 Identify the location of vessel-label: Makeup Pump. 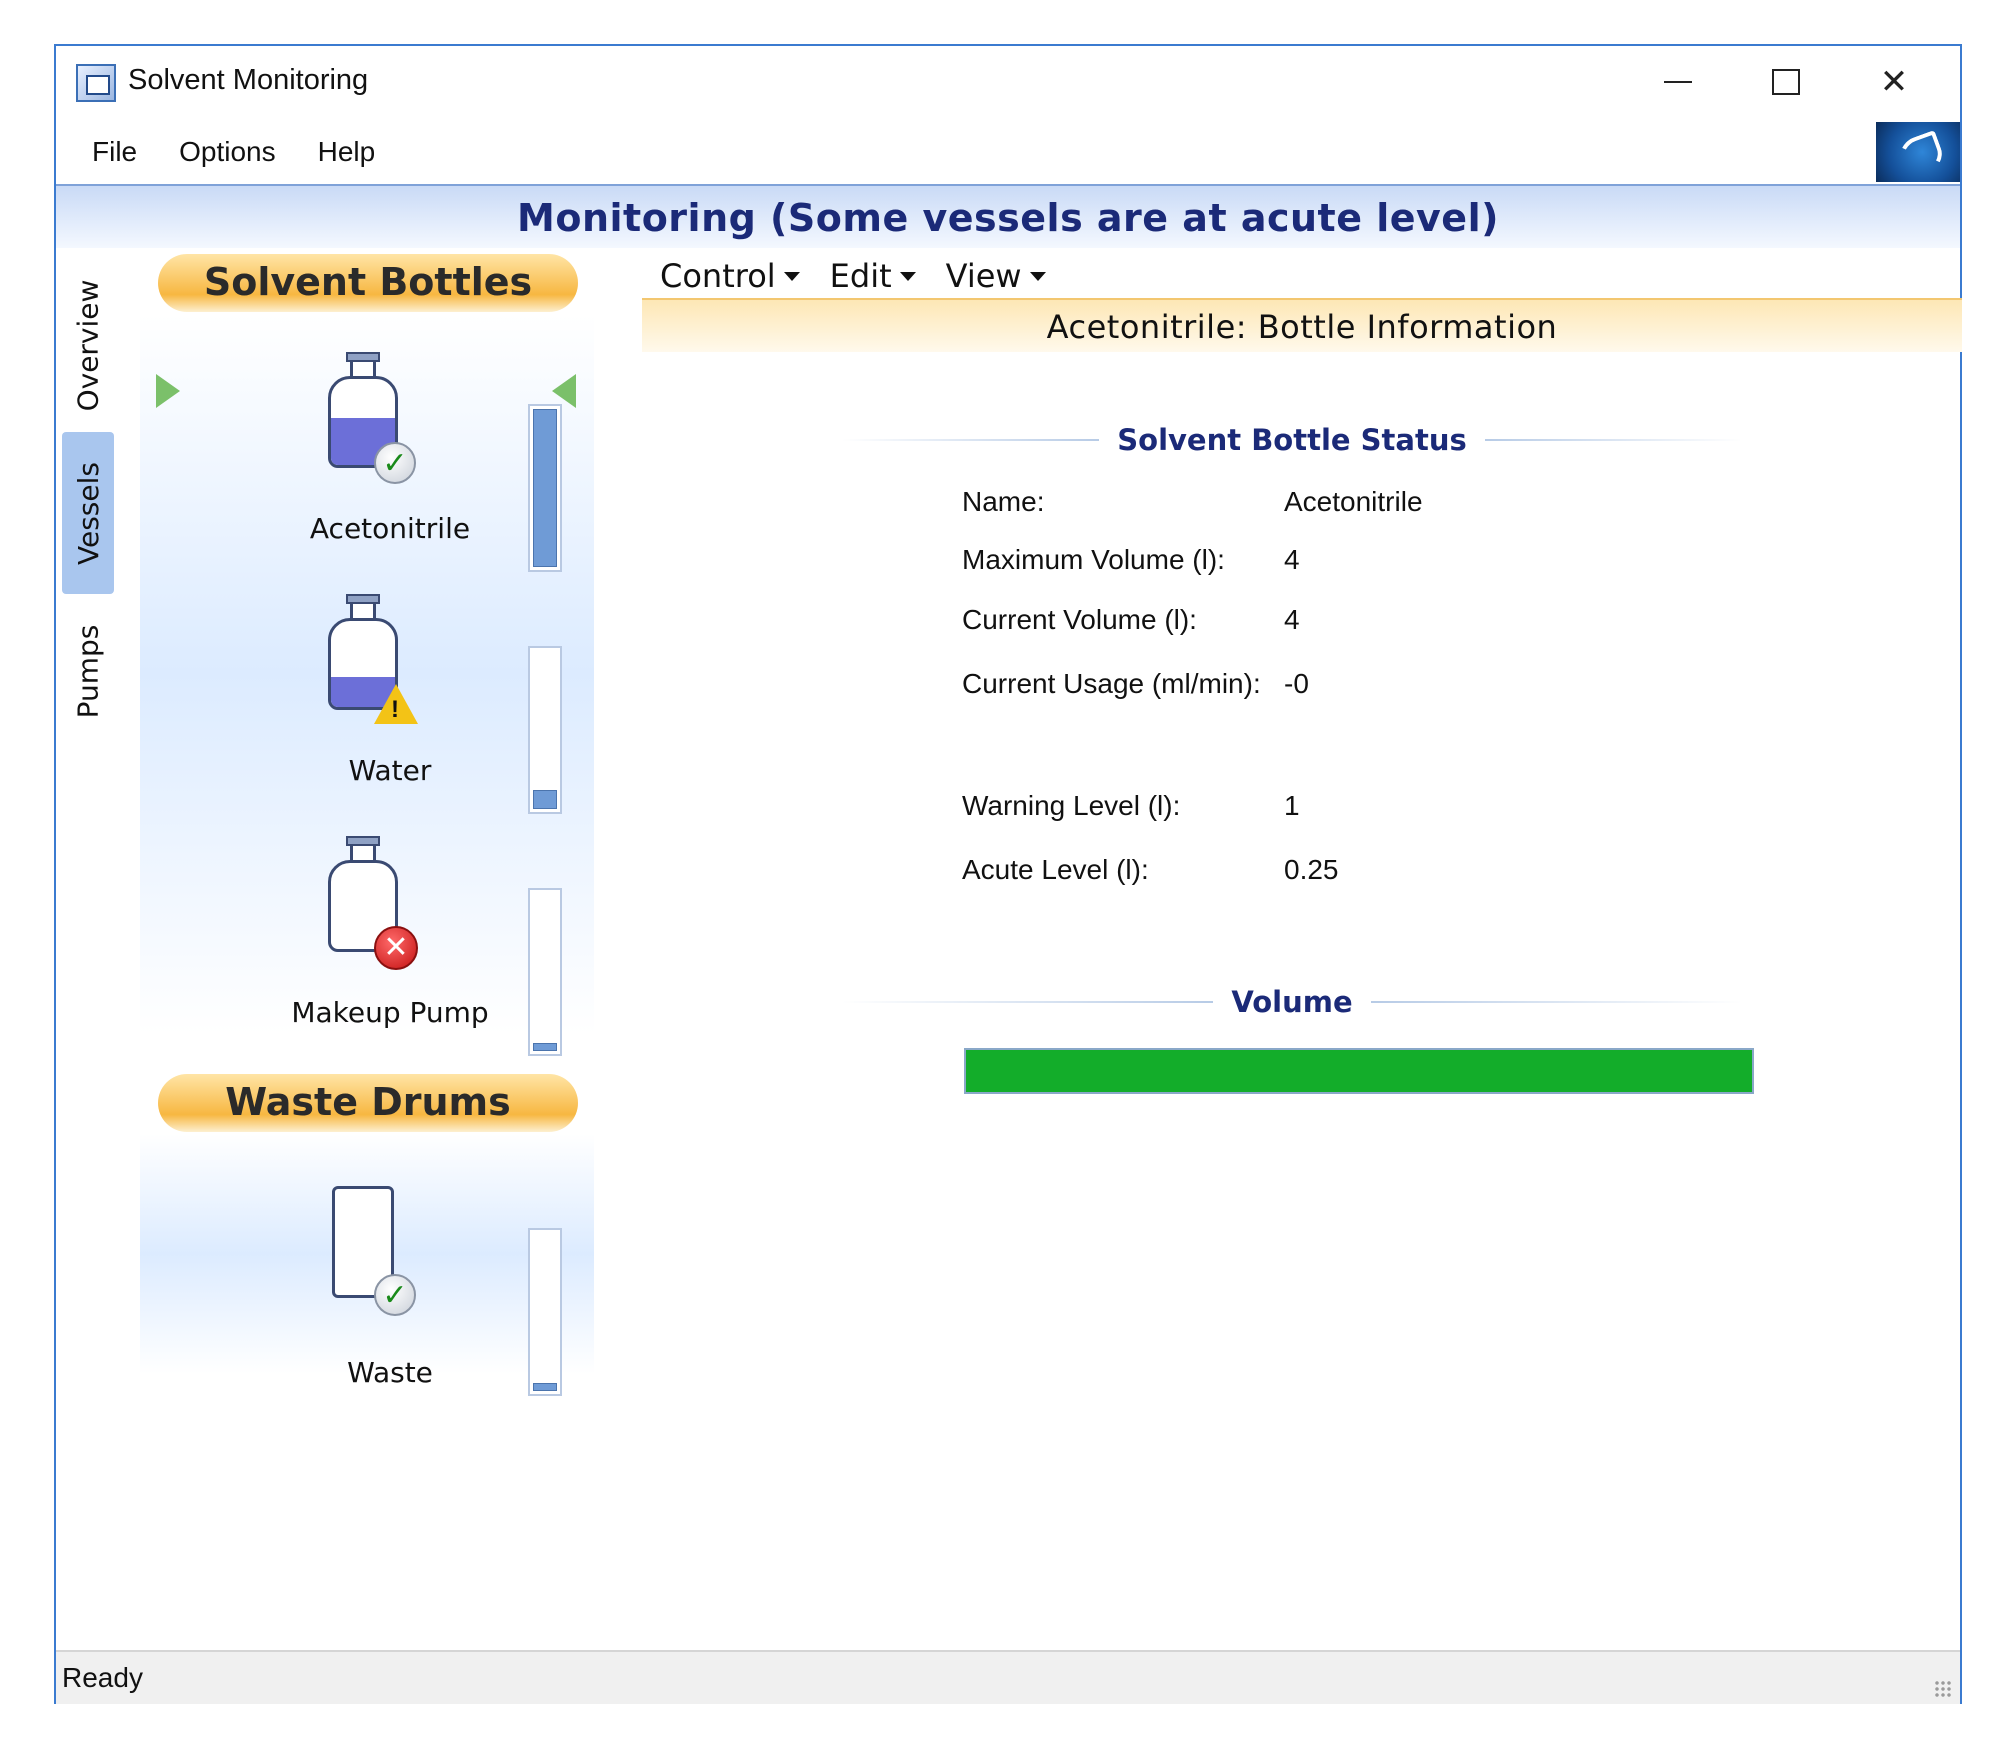
(390, 1012).